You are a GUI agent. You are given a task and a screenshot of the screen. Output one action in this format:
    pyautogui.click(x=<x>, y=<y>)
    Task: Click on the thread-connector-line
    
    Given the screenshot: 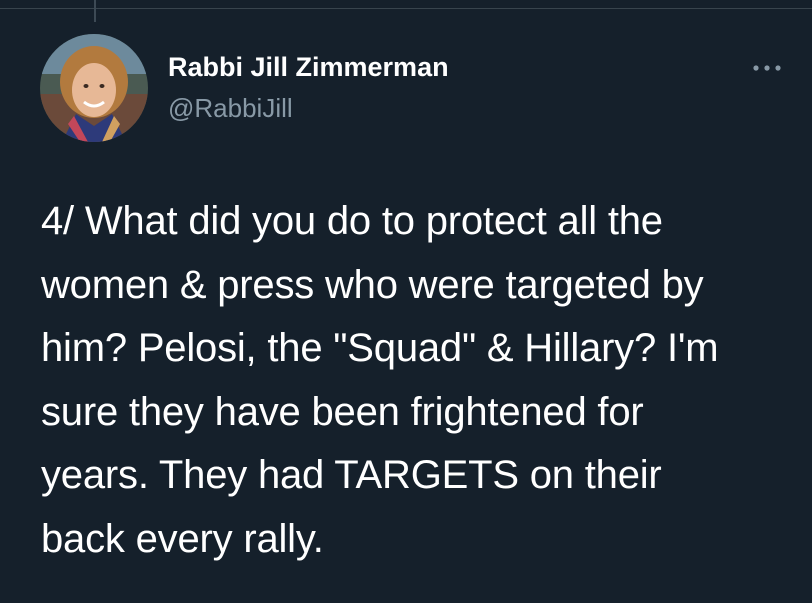 What is the action you would take?
    pyautogui.click(x=95, y=11)
    